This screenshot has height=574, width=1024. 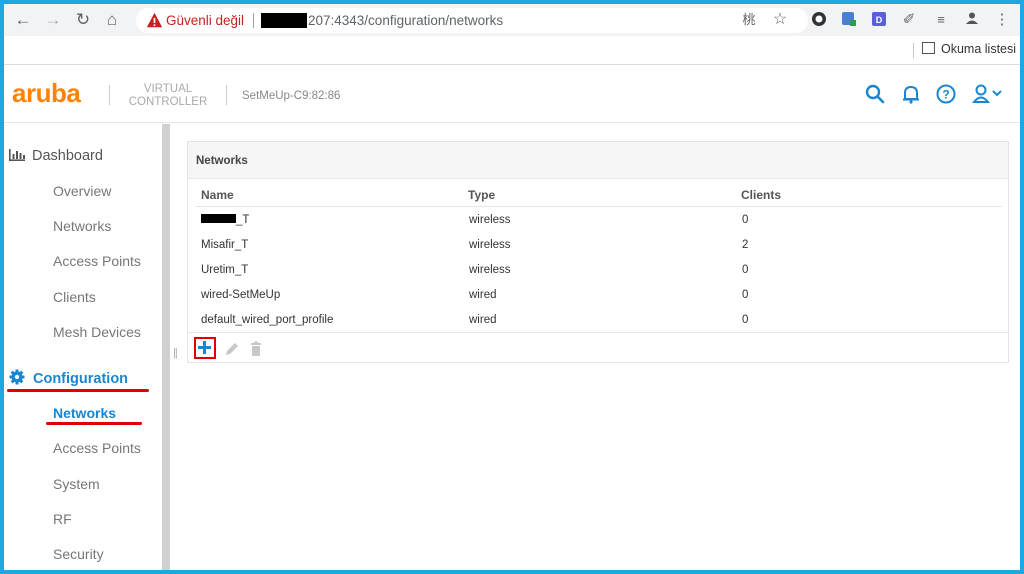 I want to click on back-icon: ←, so click(x=23, y=20).